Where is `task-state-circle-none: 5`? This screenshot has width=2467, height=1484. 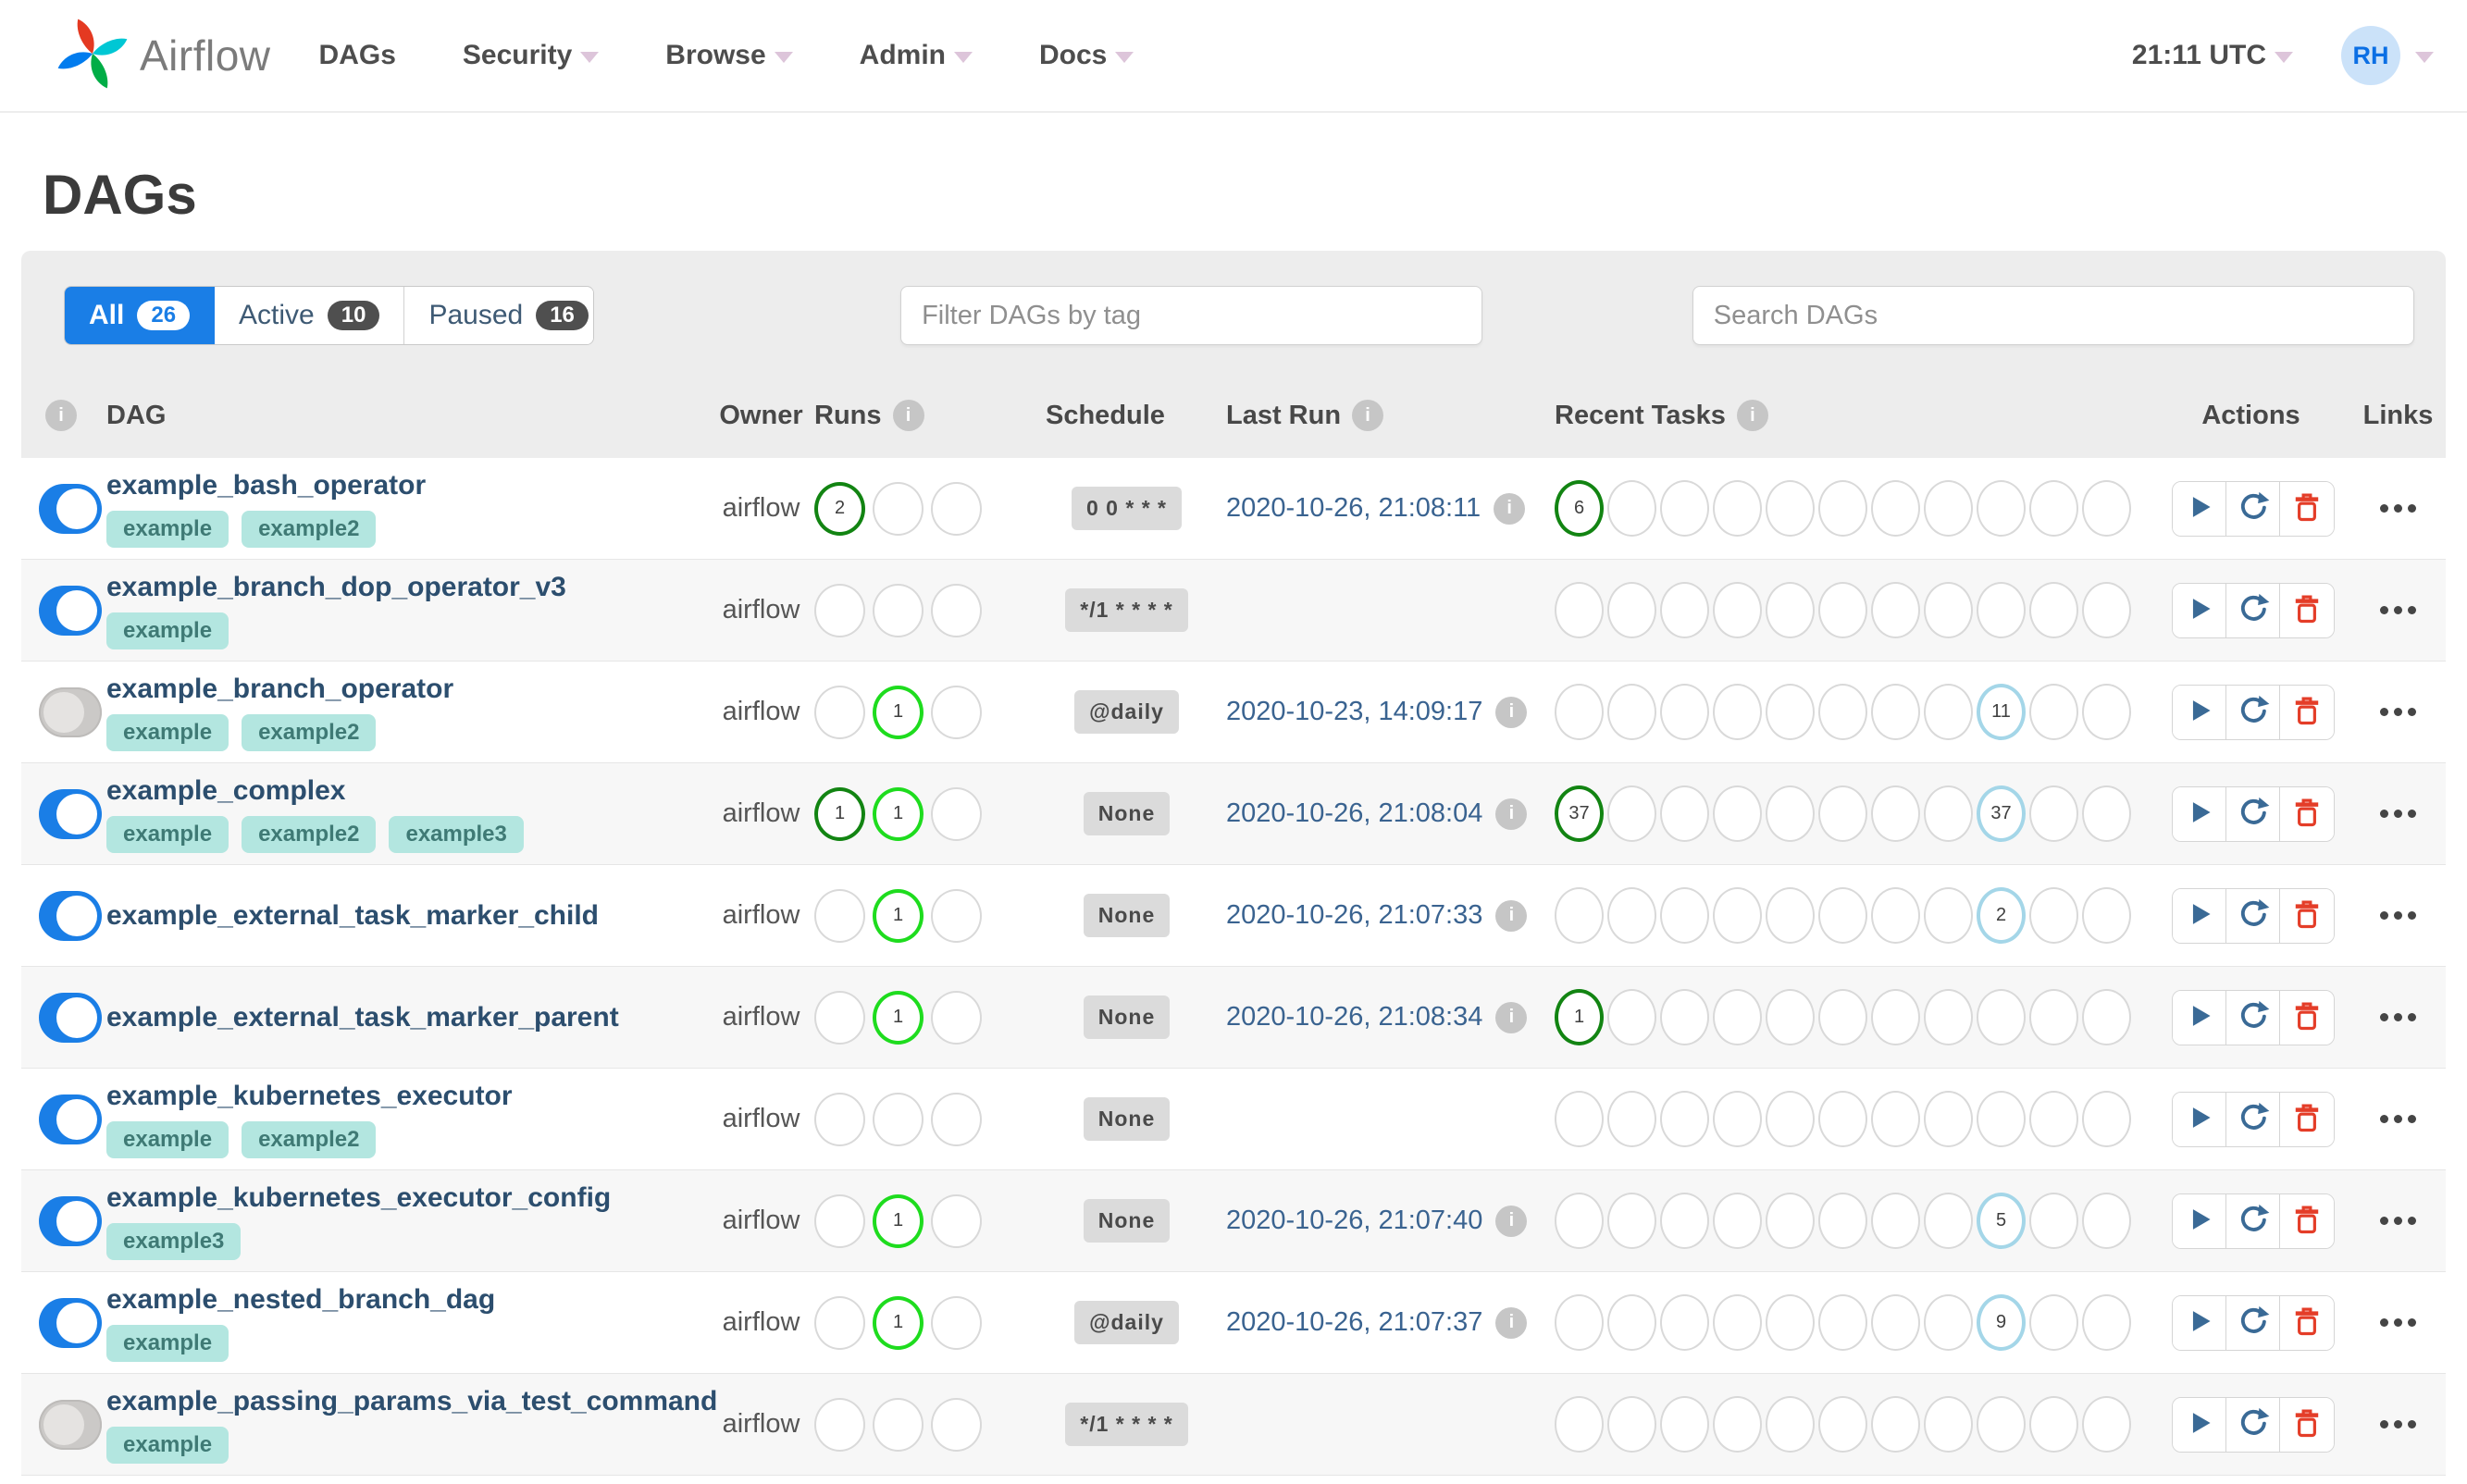
task-state-circle-none: 5 is located at coordinates (2001, 1221).